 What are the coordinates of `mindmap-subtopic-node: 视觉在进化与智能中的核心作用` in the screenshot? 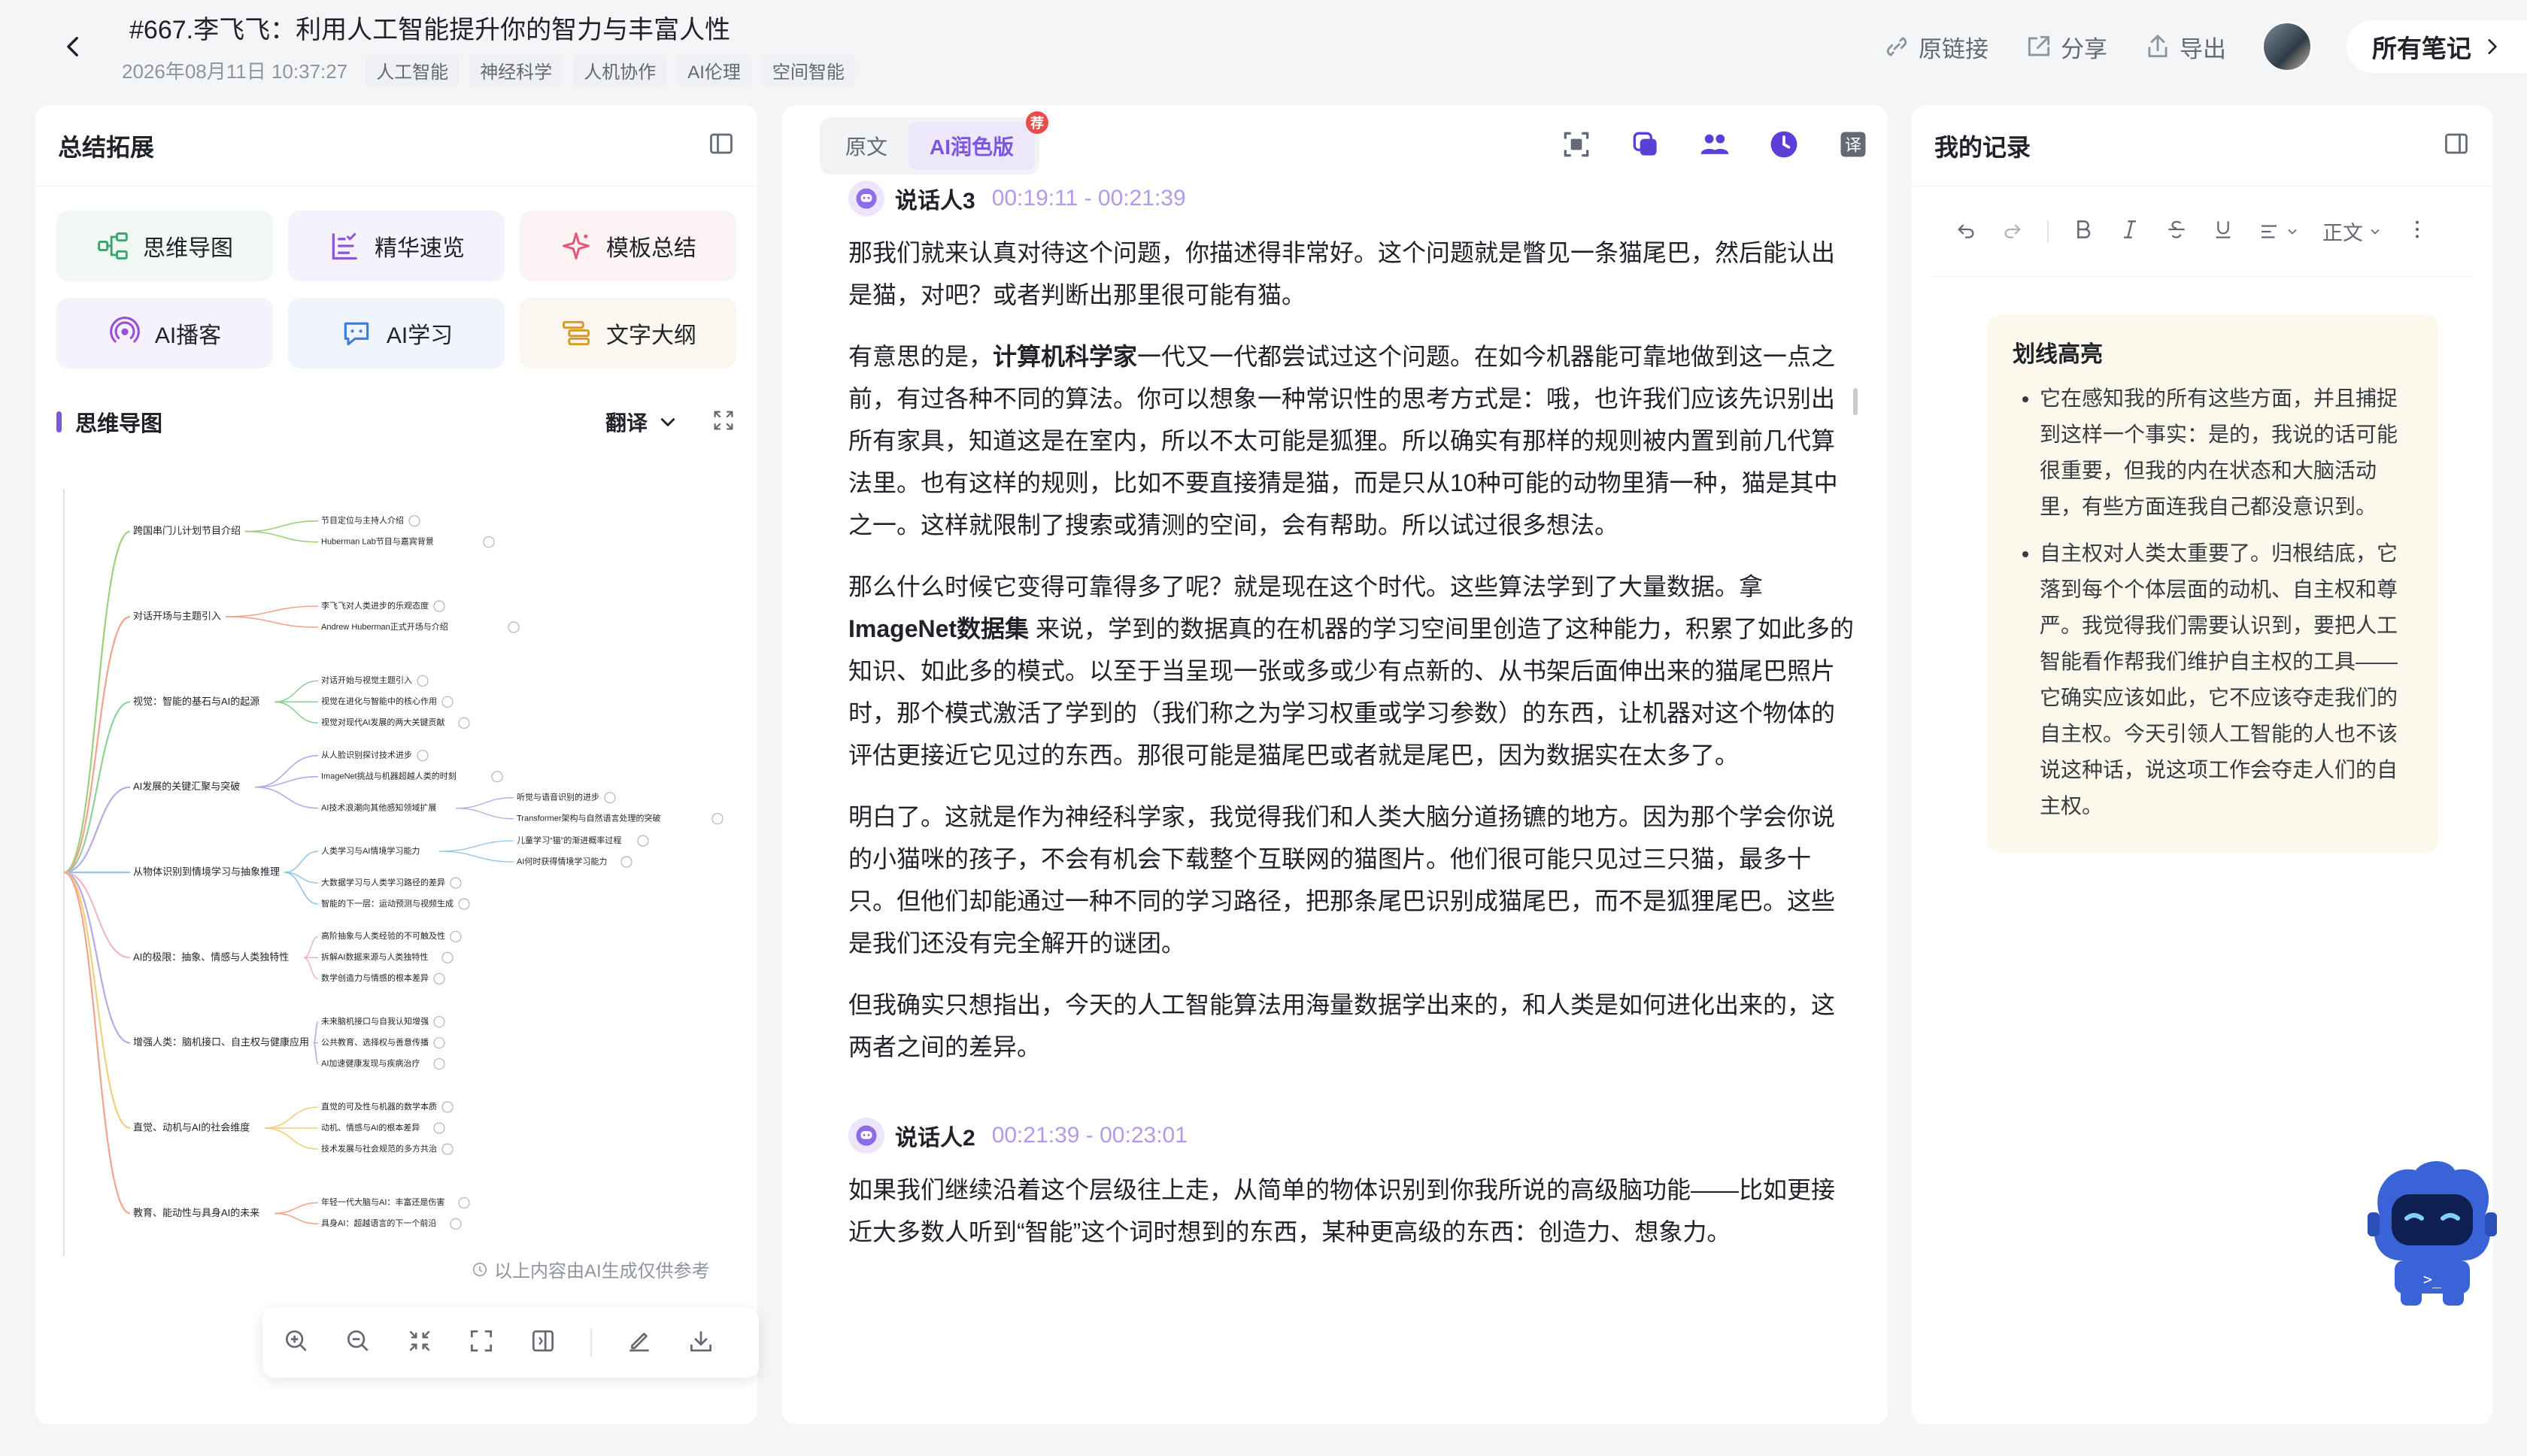 It's located at (379, 701).